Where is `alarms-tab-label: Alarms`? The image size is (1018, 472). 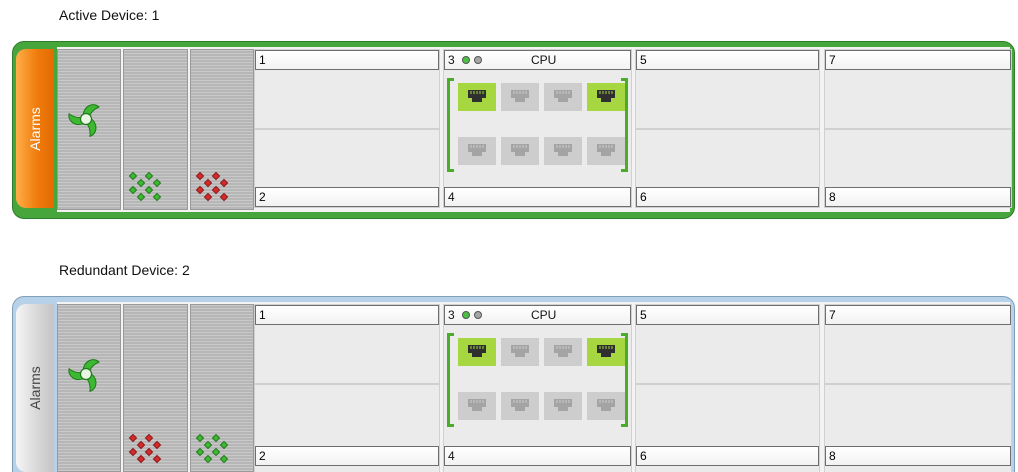
alarms-tab-label: Alarms is located at coordinates (35, 128).